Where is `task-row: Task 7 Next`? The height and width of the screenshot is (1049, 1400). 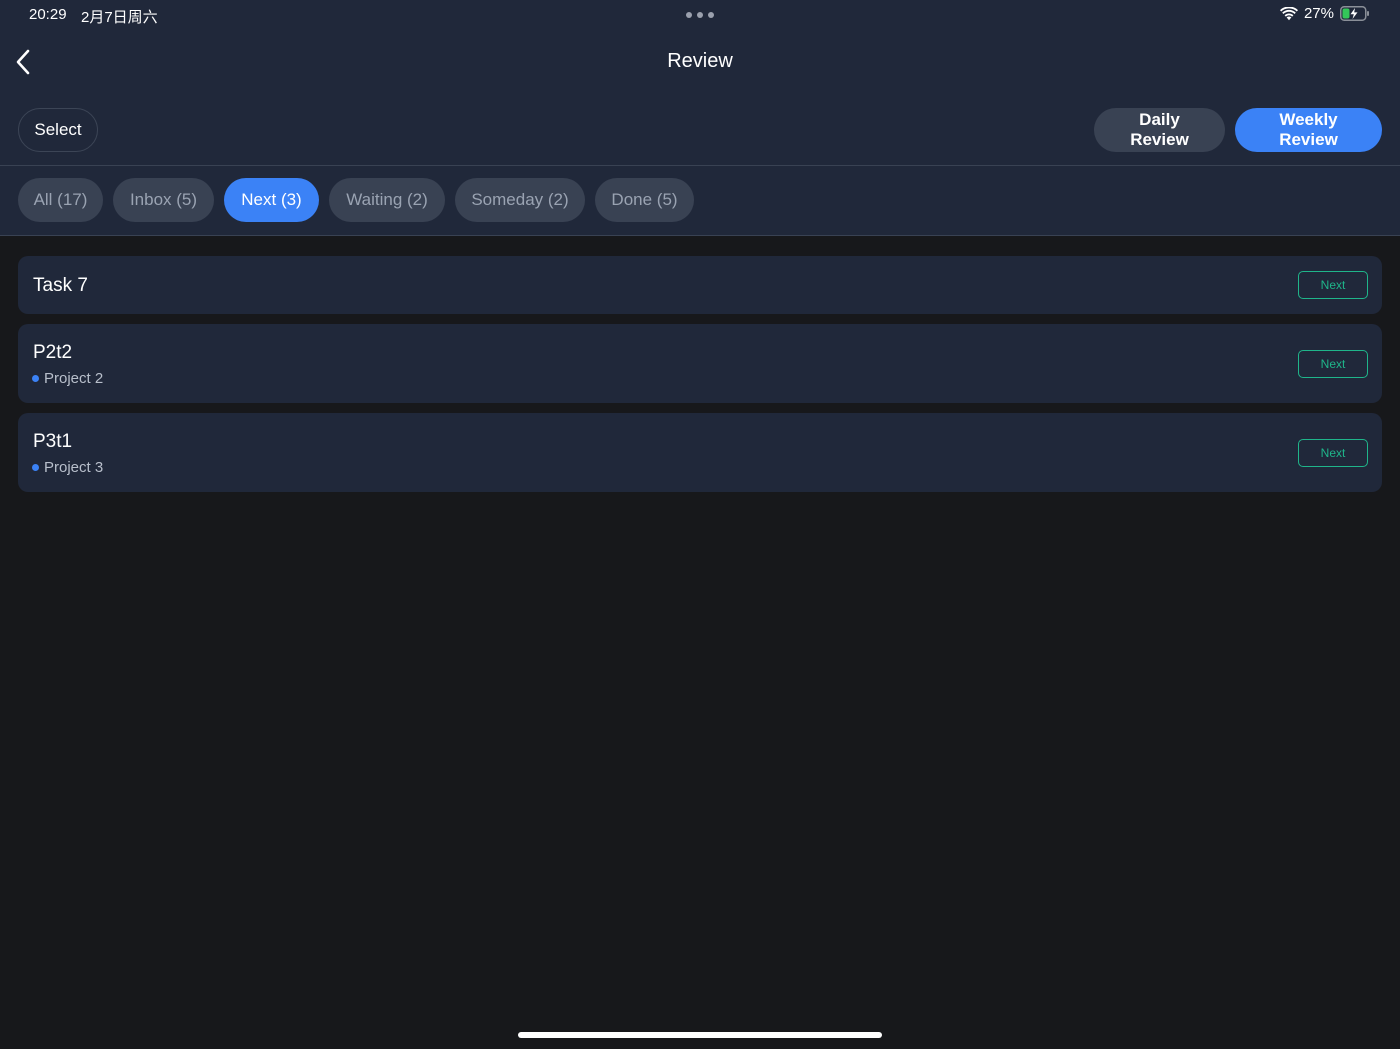
task-row: Task 7 Next is located at coordinates (700, 285).